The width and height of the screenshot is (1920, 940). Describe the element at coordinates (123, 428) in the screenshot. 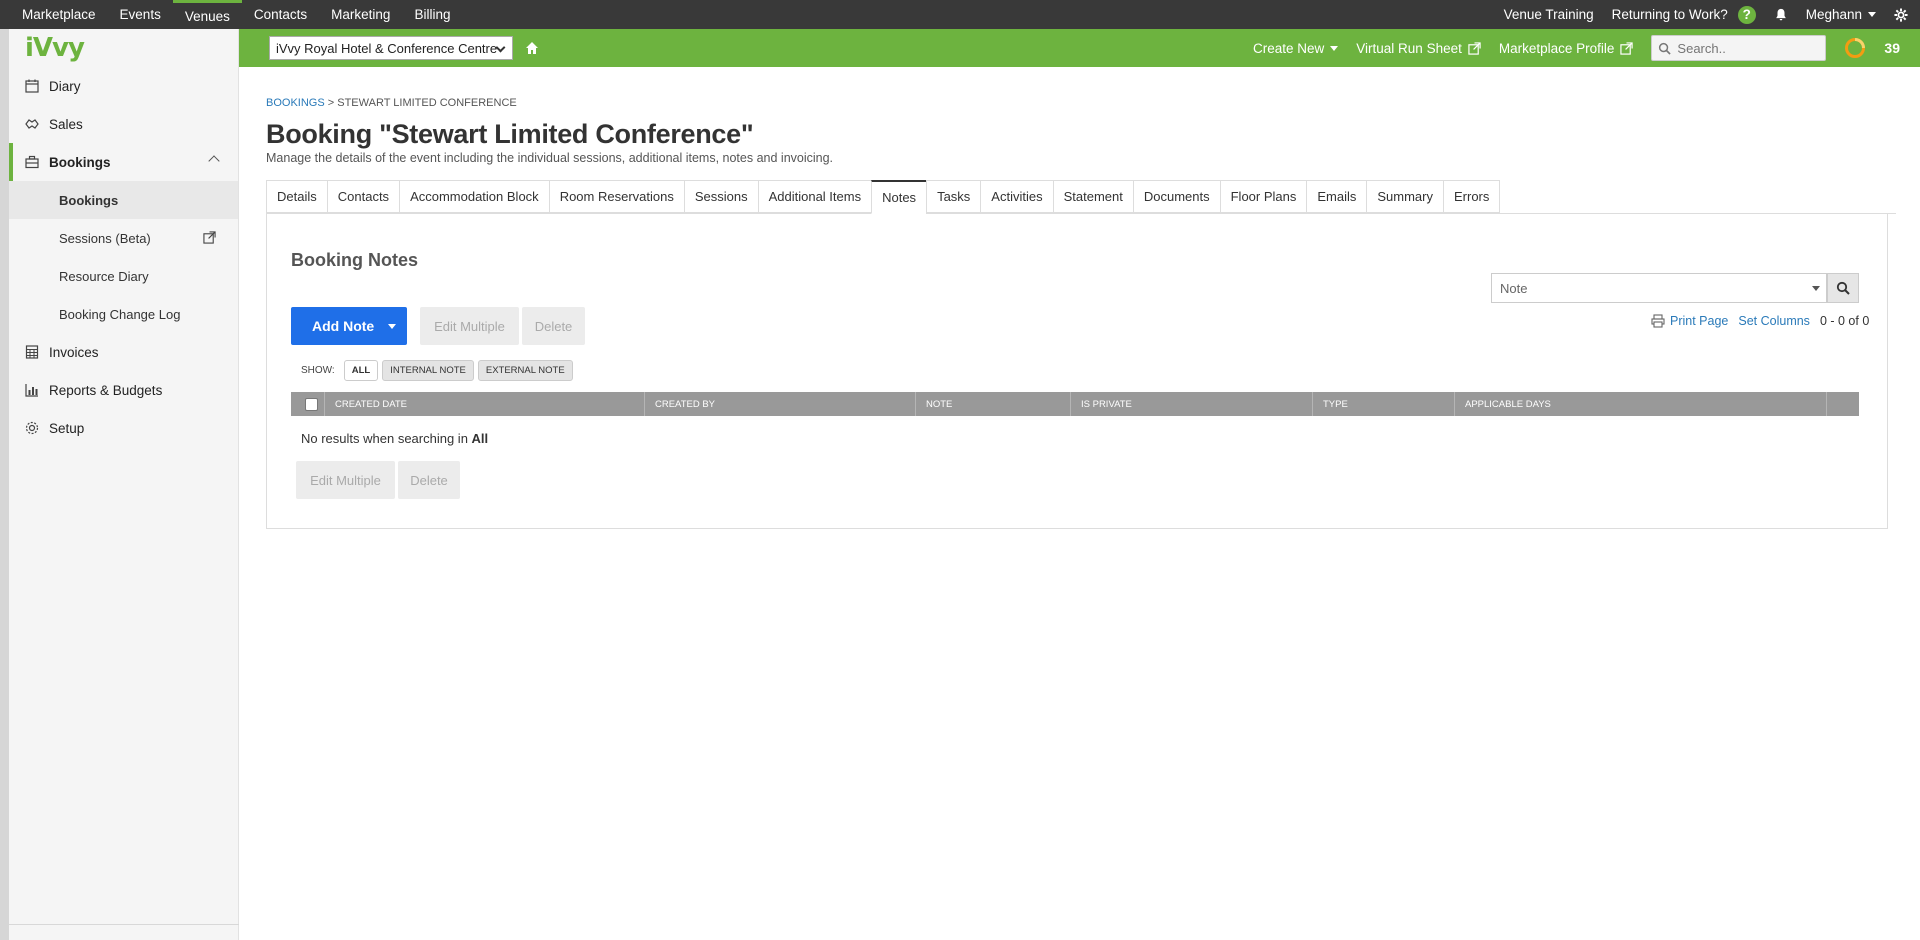

I see `sidebar-item-setup: Setup` at that location.